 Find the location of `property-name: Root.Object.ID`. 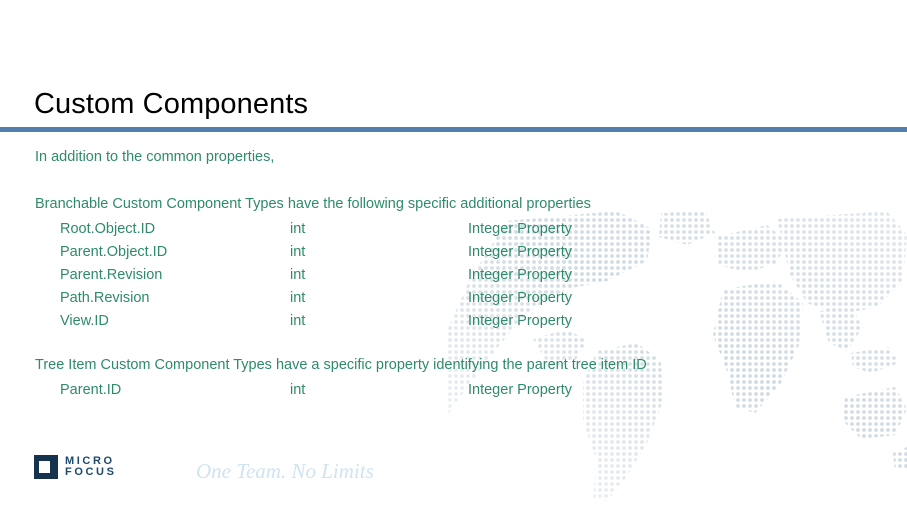

property-name: Root.Object.ID is located at coordinates (108, 229).